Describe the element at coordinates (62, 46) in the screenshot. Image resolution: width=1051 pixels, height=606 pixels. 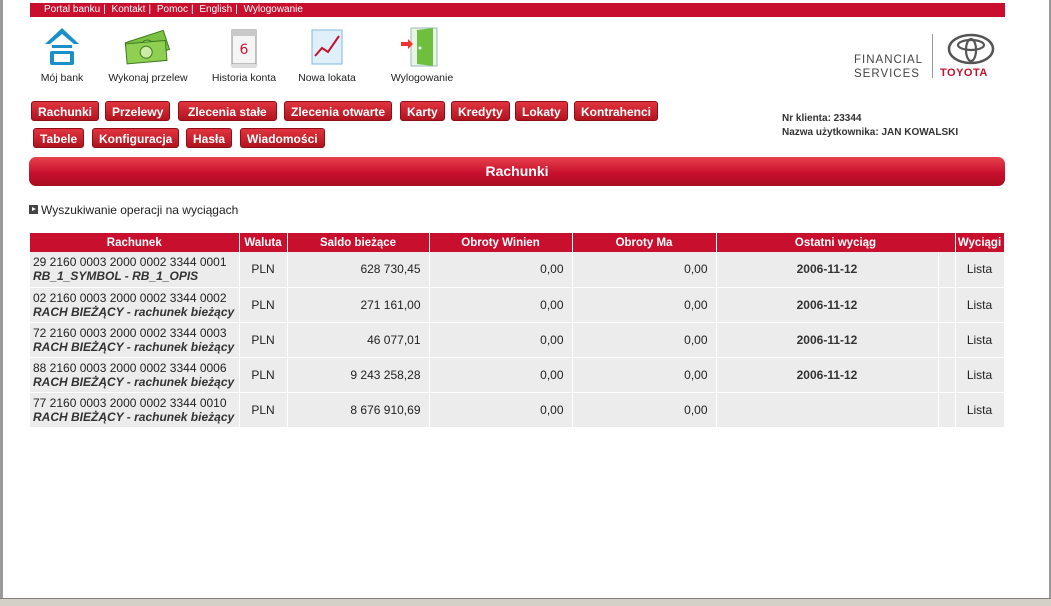
I see `my-bank-icon` at that location.